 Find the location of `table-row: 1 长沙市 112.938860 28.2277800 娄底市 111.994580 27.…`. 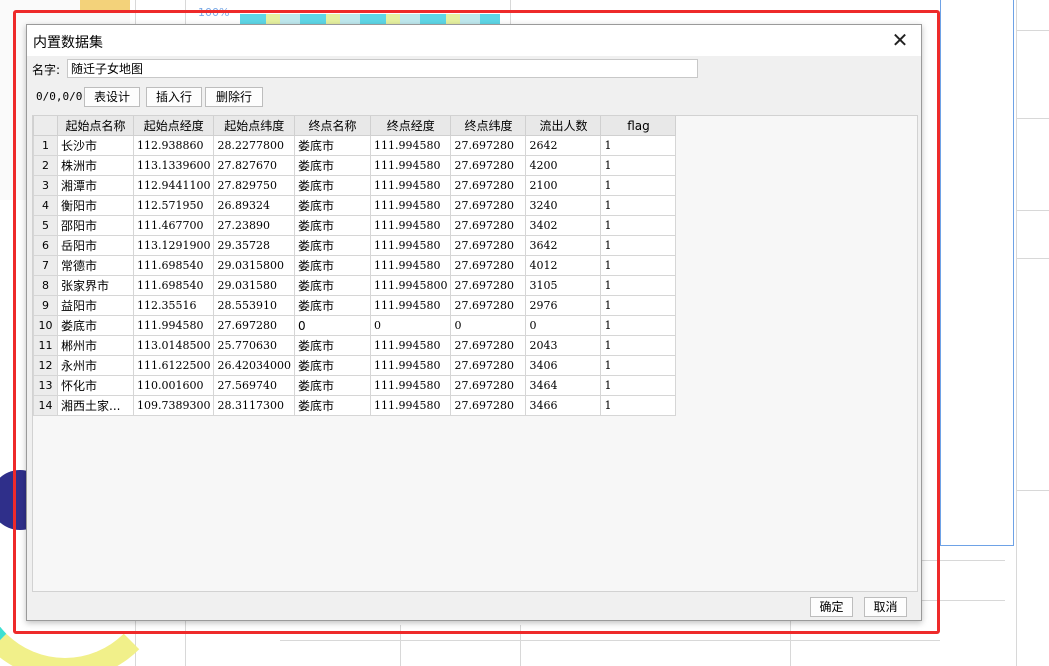

table-row: 1 长沙市 112.938860 28.2277800 娄底市 111.994580 27.… is located at coordinates (355, 145).